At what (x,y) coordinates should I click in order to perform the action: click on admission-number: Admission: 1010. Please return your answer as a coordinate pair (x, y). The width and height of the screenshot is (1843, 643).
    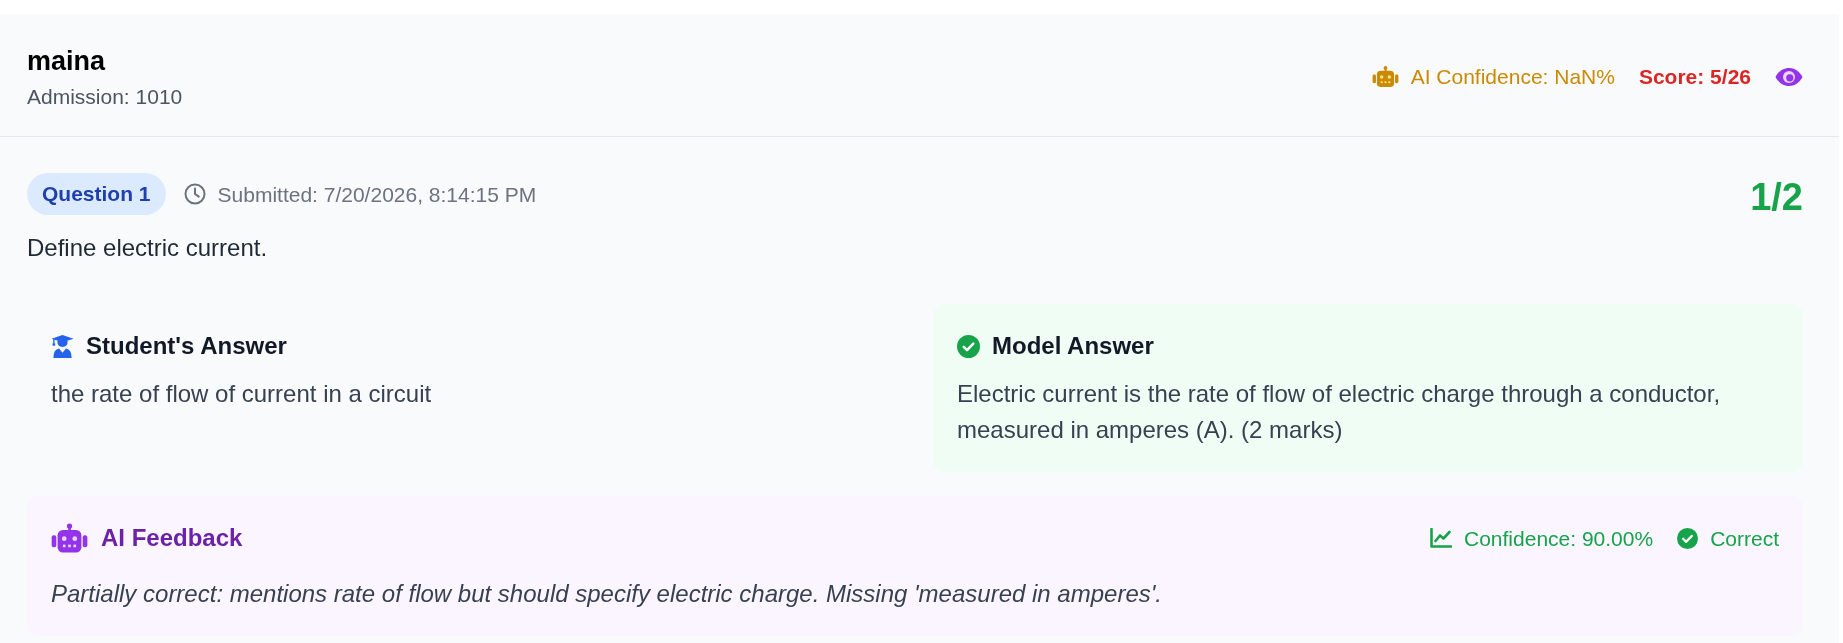
    Looking at the image, I should click on (105, 97).